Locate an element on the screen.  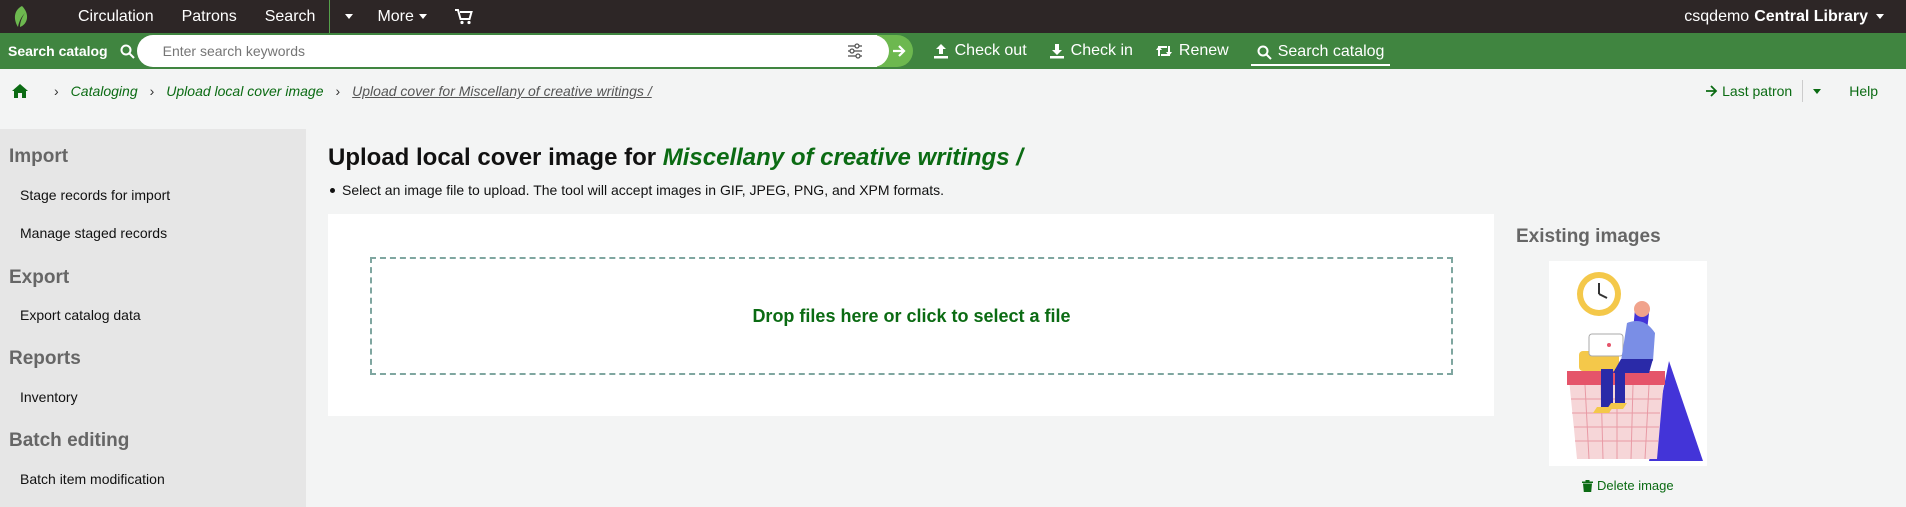
sidebar-item-batch-item-mod: Batch item modification is located at coordinates (82, 479).